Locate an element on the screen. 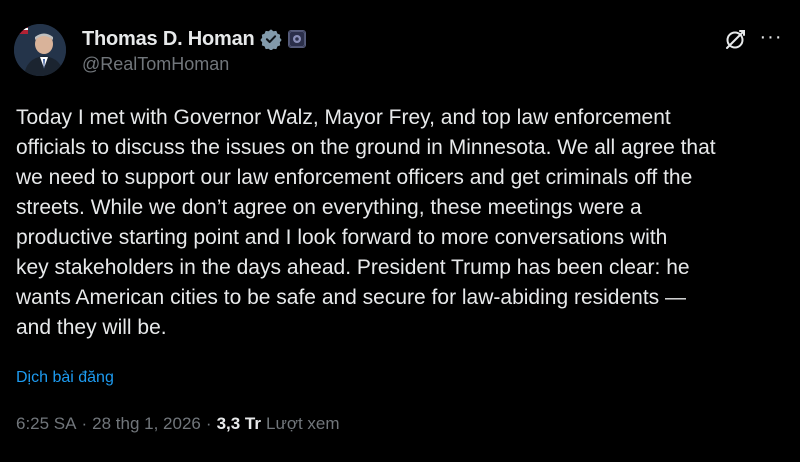 Image resolution: width=800 pixels, height=462 pixels. more-options-icon: ··· is located at coordinates (771, 40).